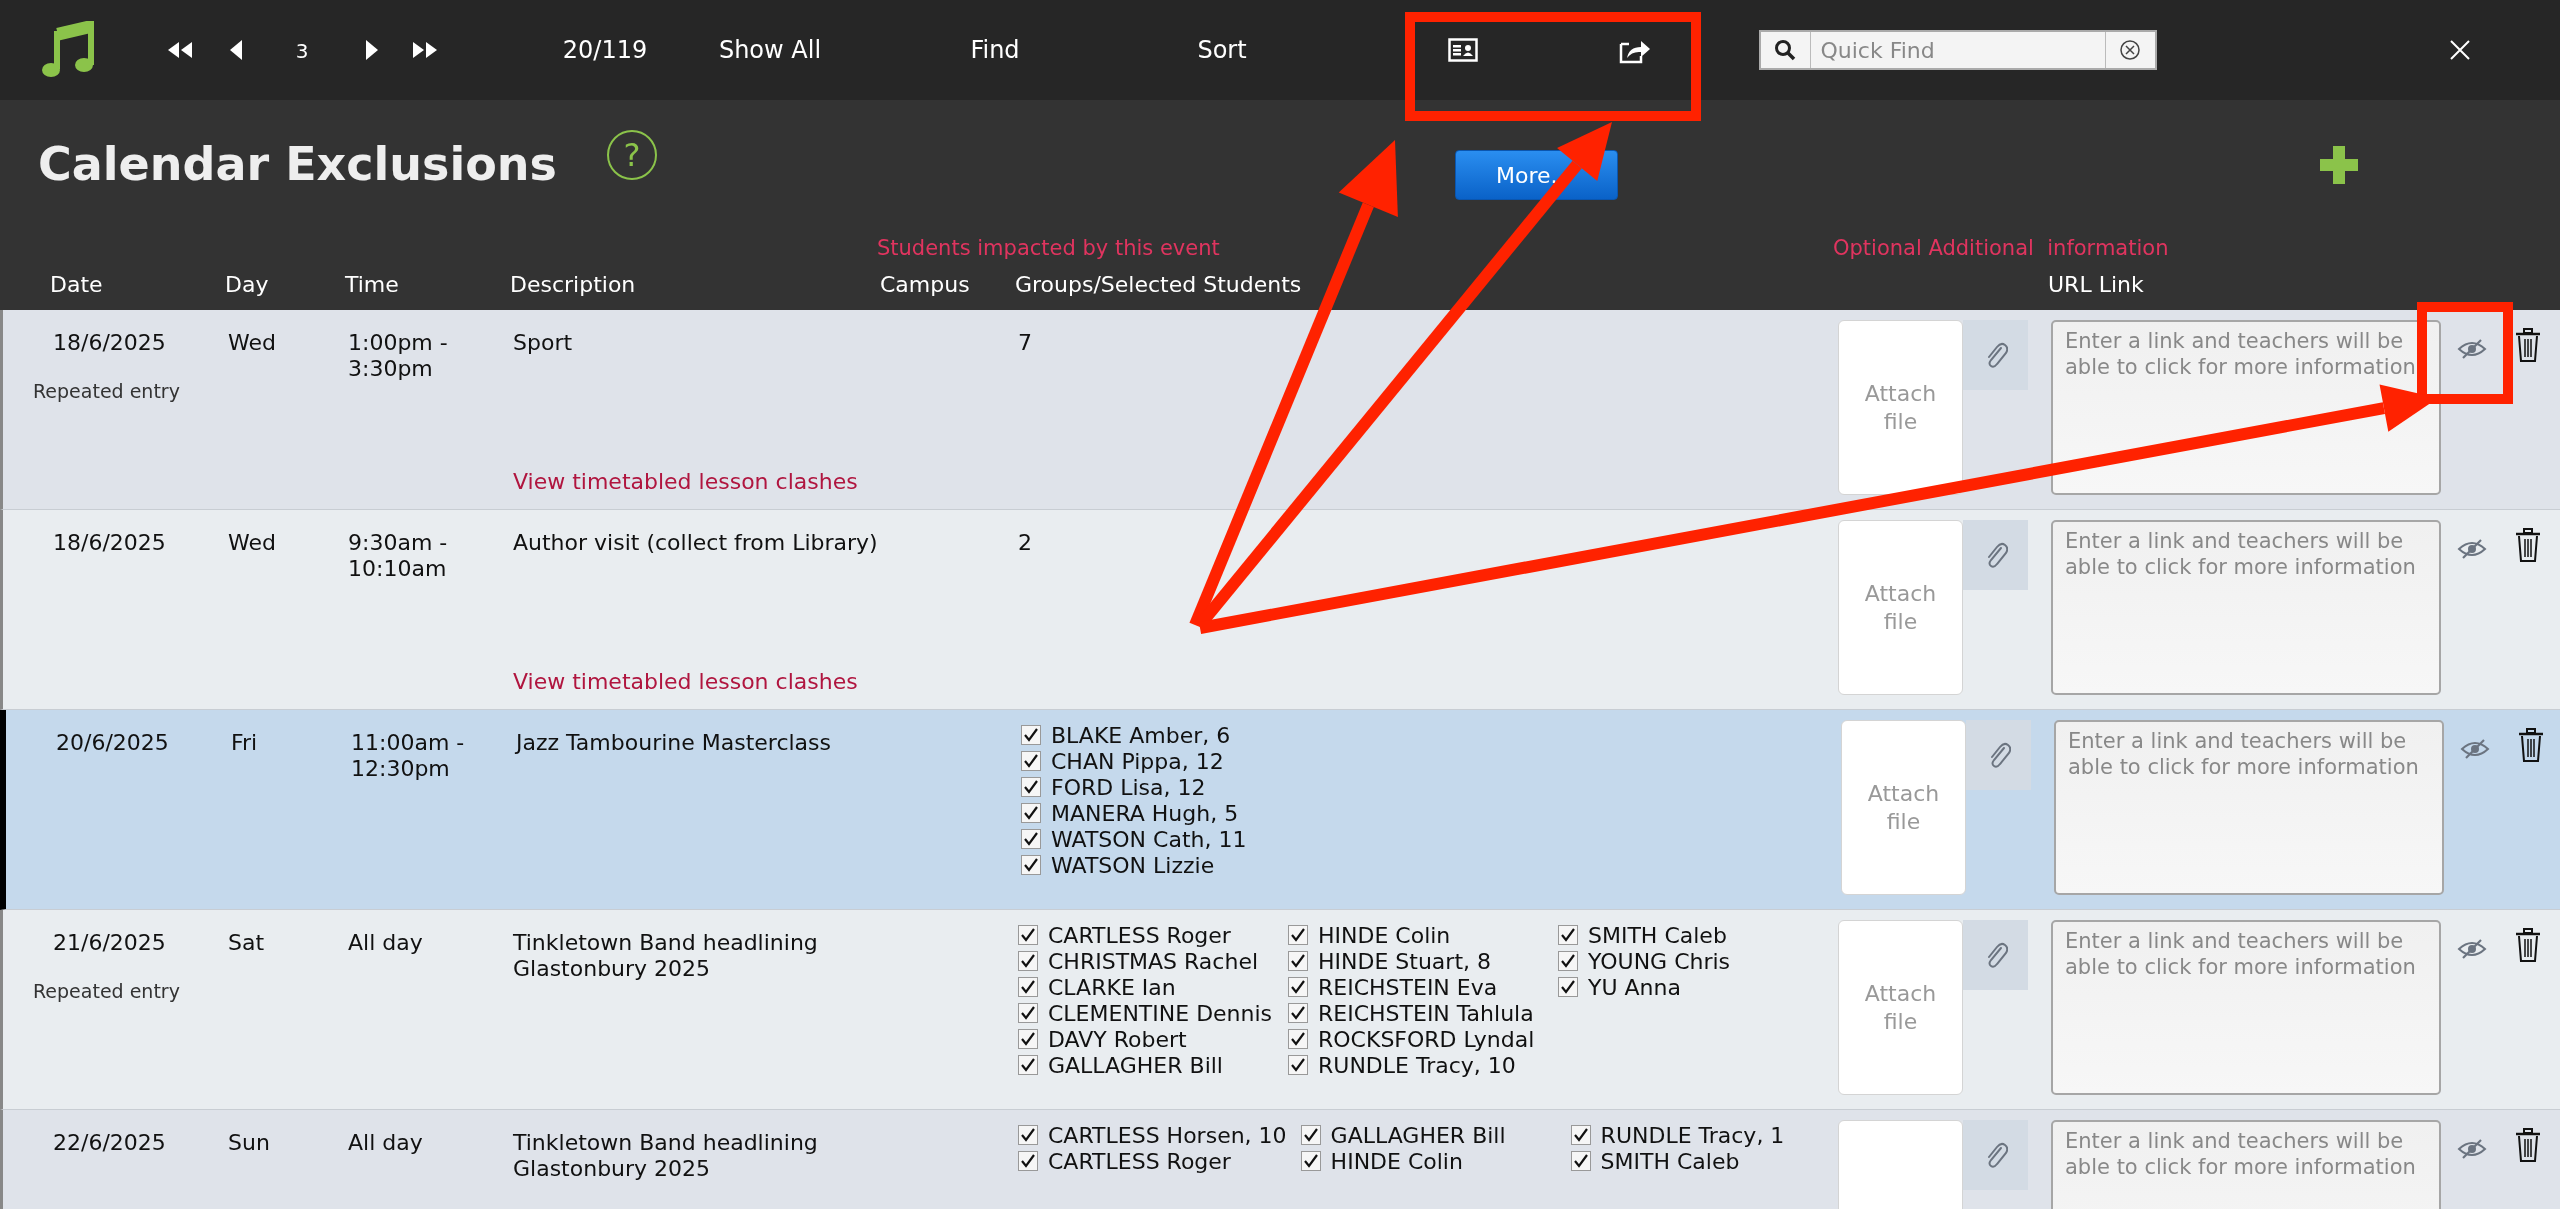 The image size is (2560, 1209). Describe the element at coordinates (1025, 542) in the screenshot. I see `group-count: 2` at that location.